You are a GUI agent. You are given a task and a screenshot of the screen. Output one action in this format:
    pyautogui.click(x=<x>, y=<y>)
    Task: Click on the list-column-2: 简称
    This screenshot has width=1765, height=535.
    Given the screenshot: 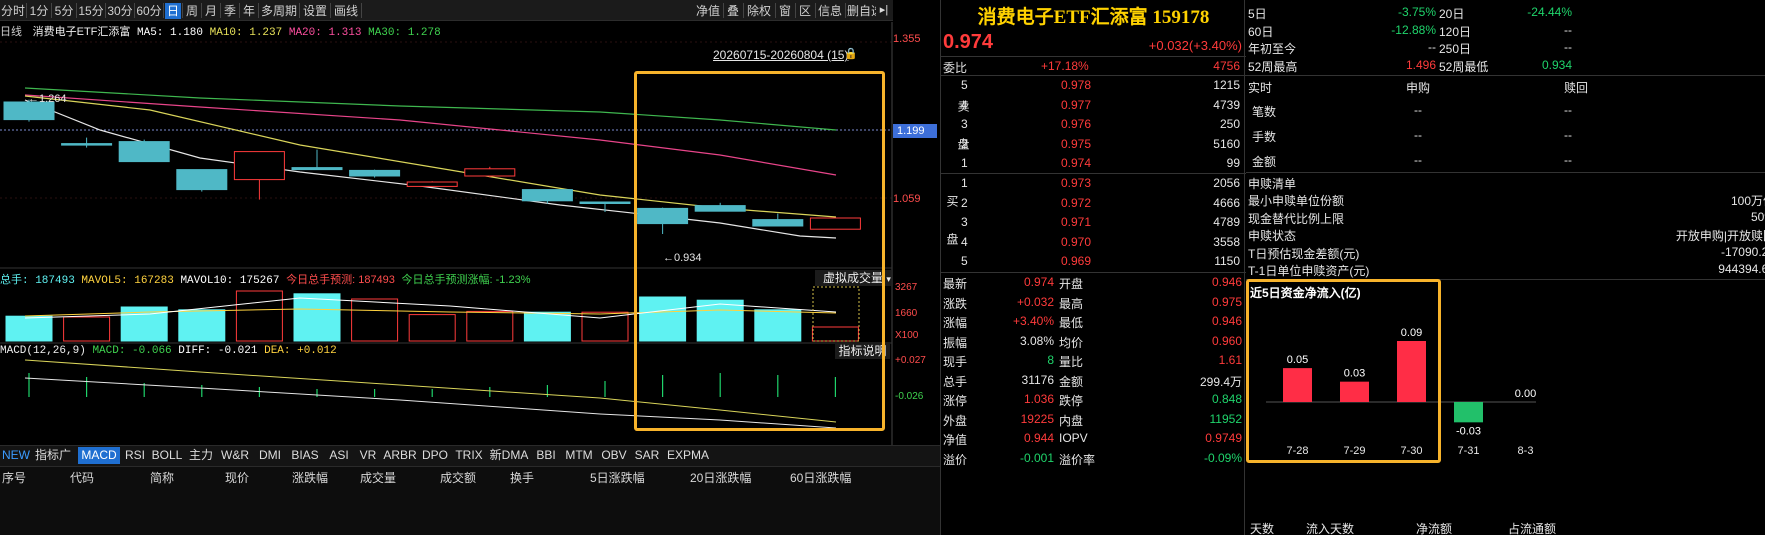 What is the action you would take?
    pyautogui.click(x=162, y=477)
    